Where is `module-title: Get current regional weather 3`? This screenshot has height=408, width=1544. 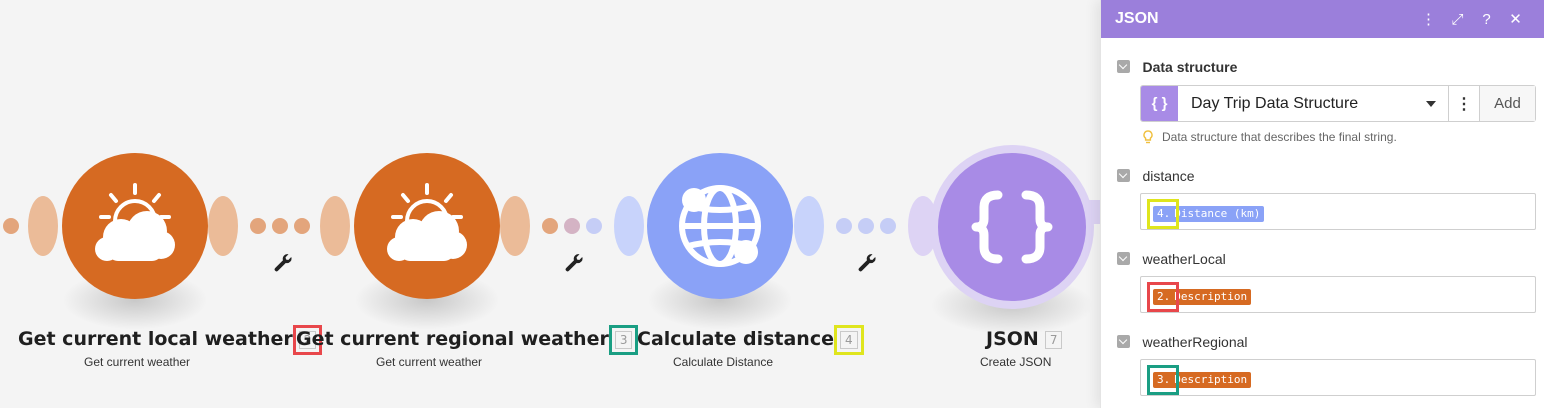 module-title: Get current regional weather 3 is located at coordinates (467, 339).